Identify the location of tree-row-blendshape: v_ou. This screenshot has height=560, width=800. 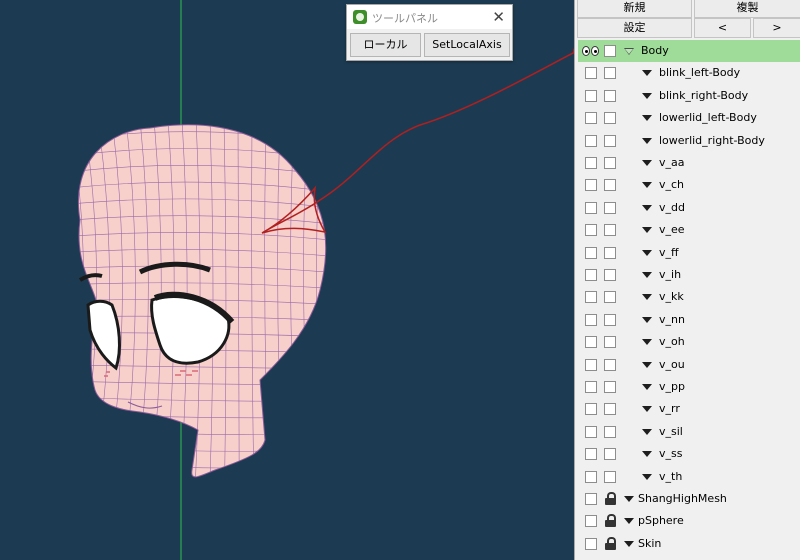
(689, 365).